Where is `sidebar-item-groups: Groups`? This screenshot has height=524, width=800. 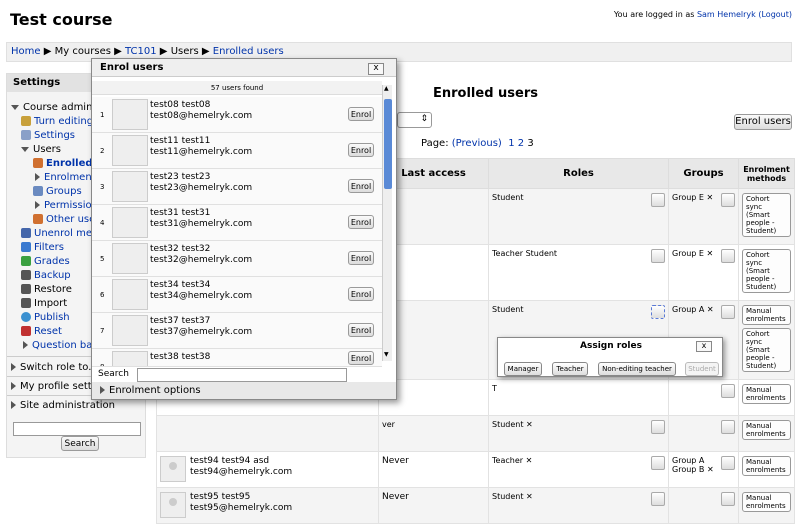 sidebar-item-groups: Groups is located at coordinates (57, 191).